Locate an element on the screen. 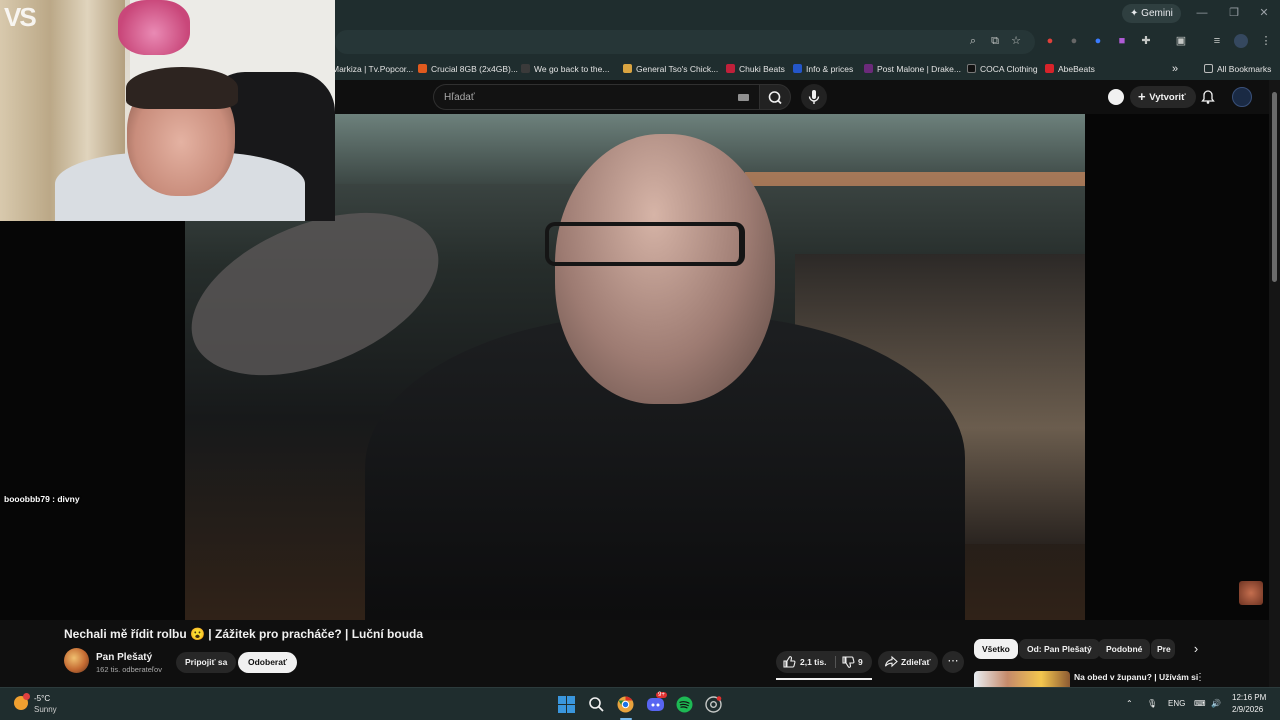  chrome-alt-taskbar-icon is located at coordinates (713, 704).